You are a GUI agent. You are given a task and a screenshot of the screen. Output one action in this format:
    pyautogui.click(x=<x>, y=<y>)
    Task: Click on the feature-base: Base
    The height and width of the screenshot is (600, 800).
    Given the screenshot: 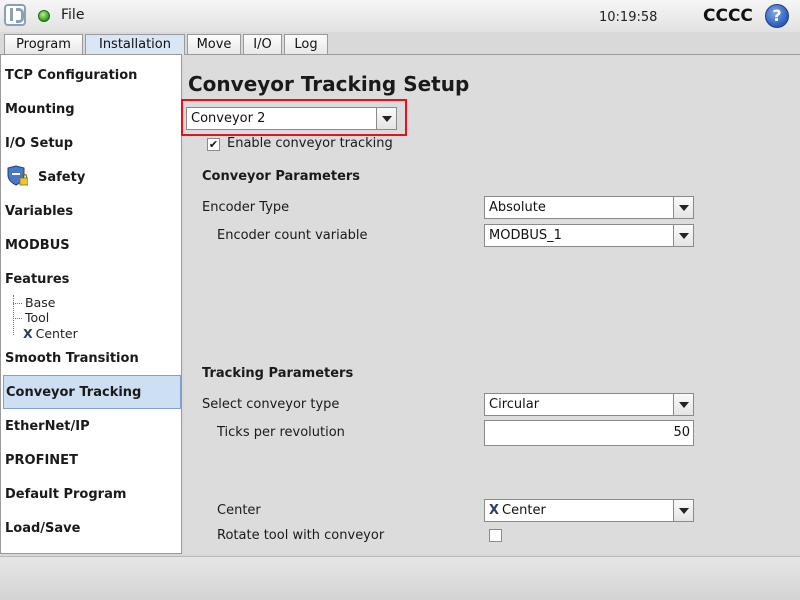 What is the action you would take?
    pyautogui.click(x=40, y=302)
    